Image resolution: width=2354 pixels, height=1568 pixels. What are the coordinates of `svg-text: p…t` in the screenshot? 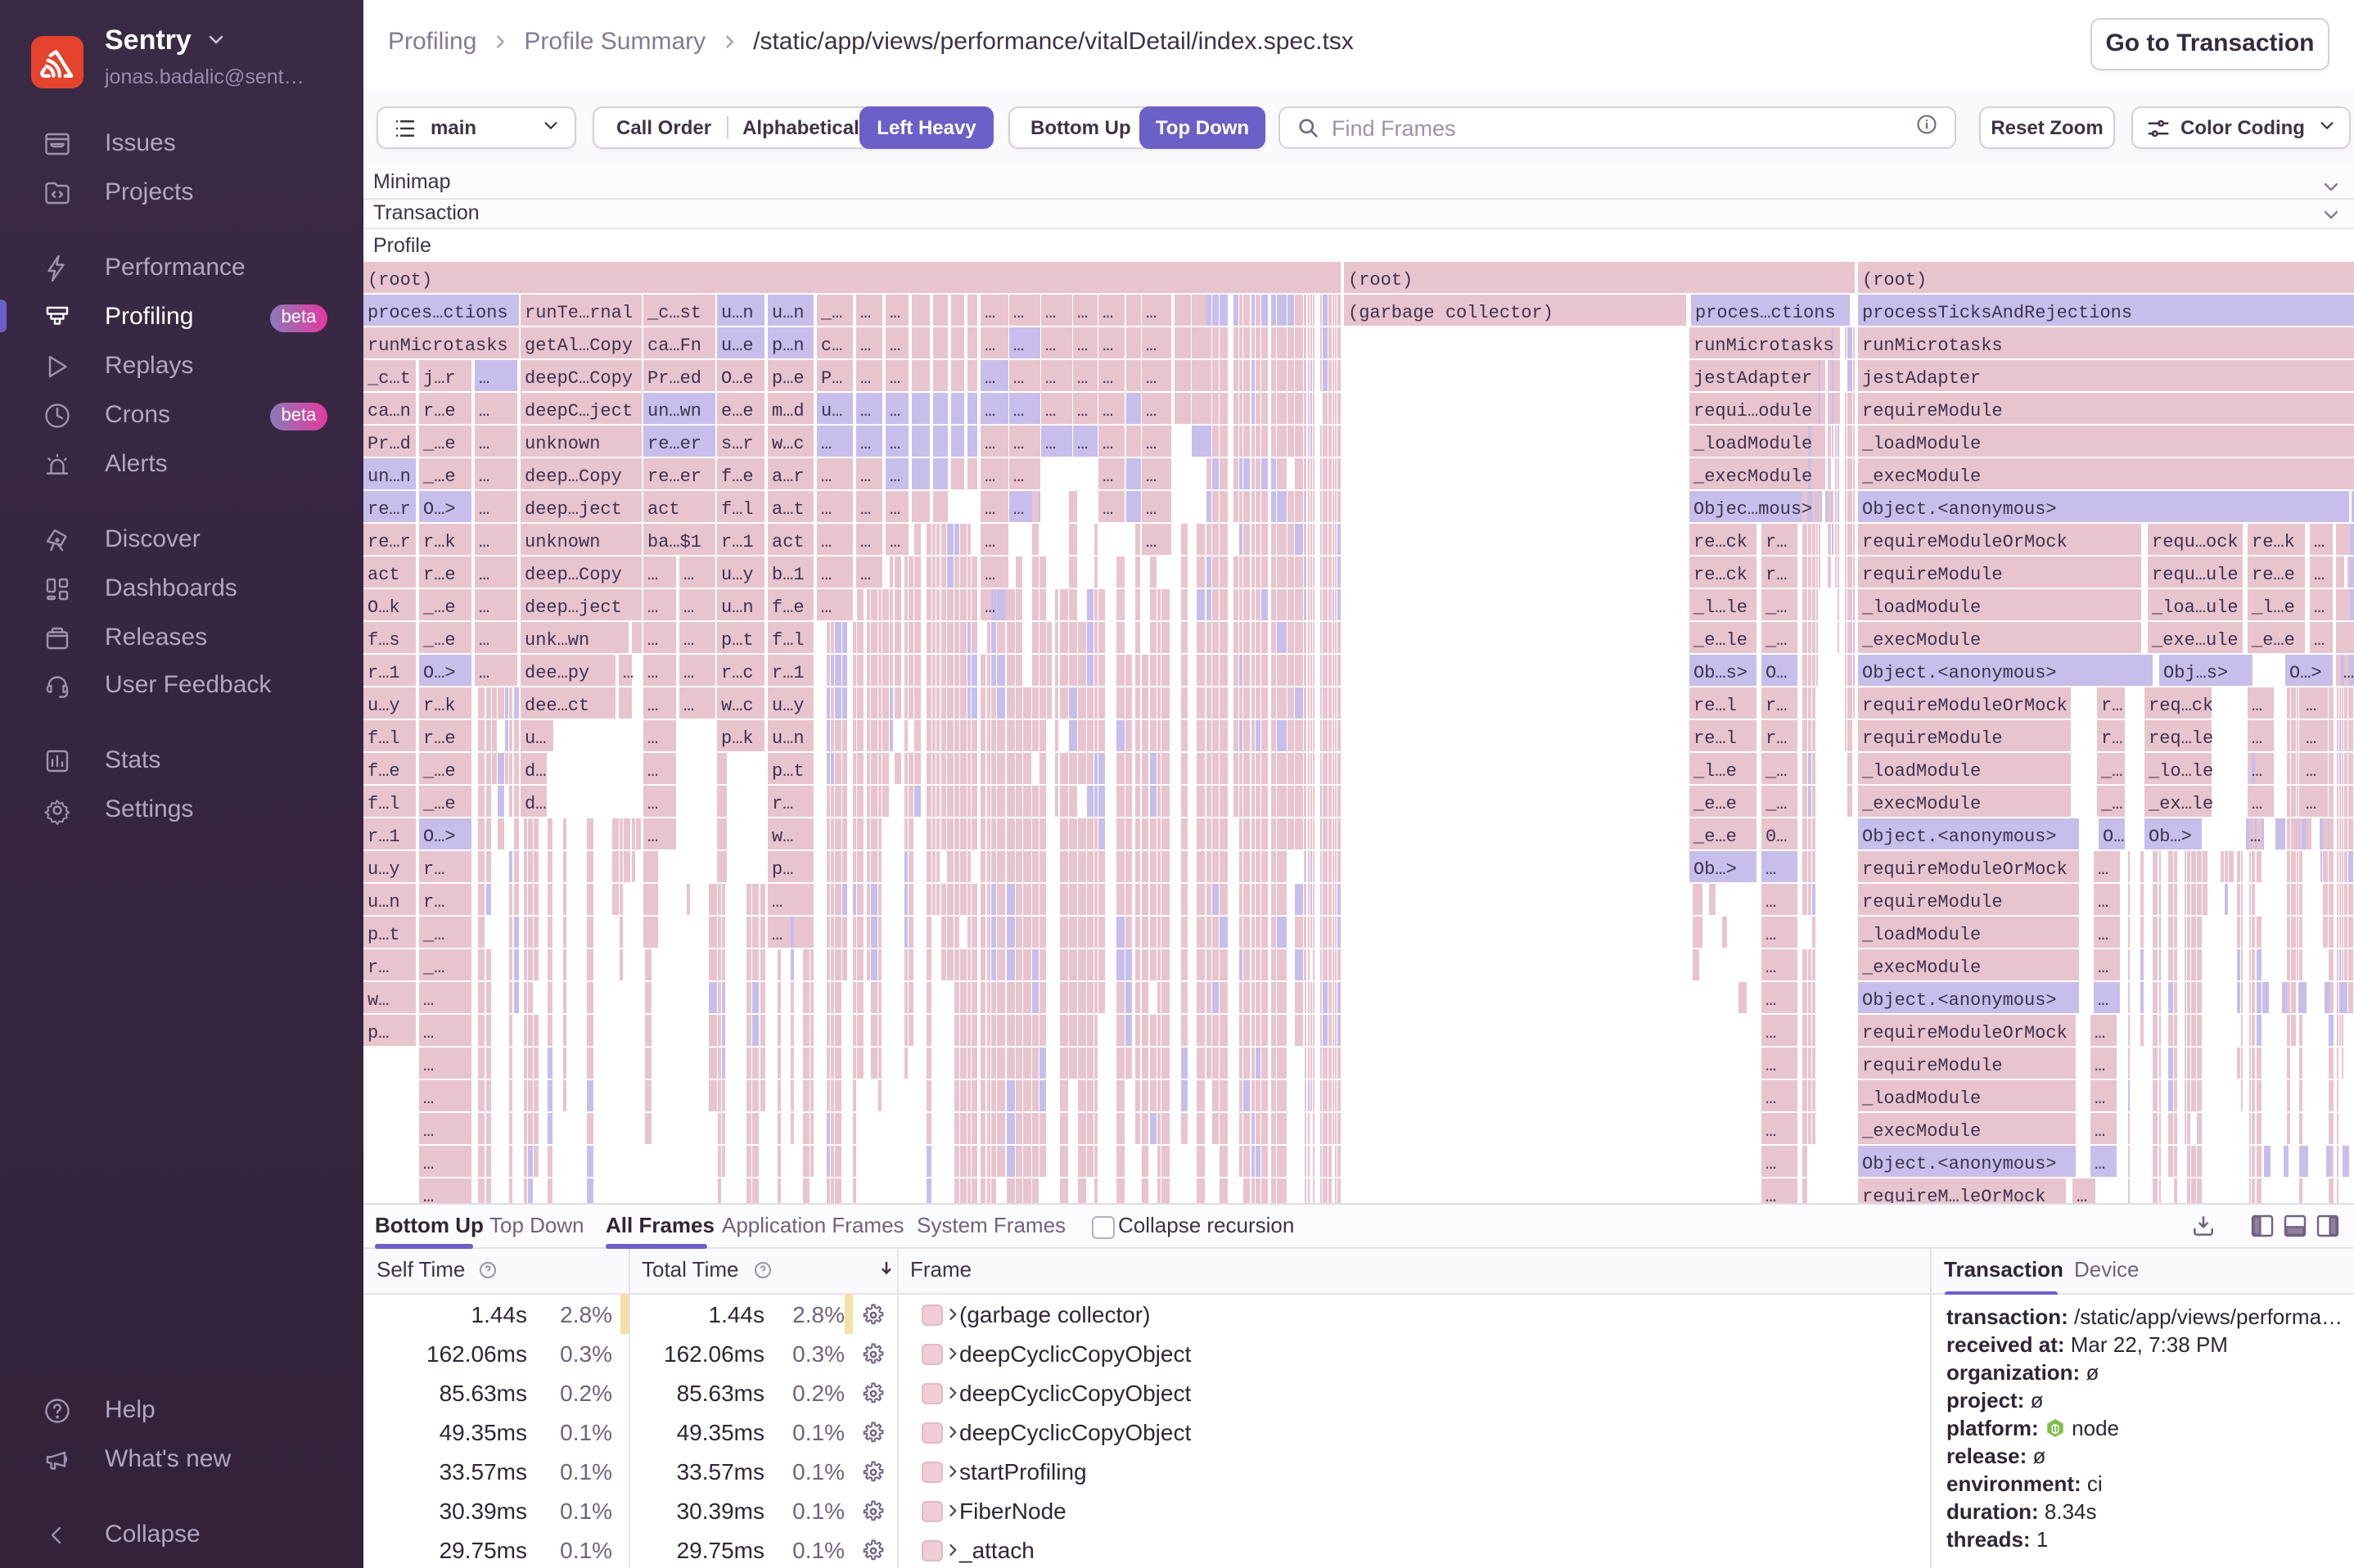 It's located at (788, 771).